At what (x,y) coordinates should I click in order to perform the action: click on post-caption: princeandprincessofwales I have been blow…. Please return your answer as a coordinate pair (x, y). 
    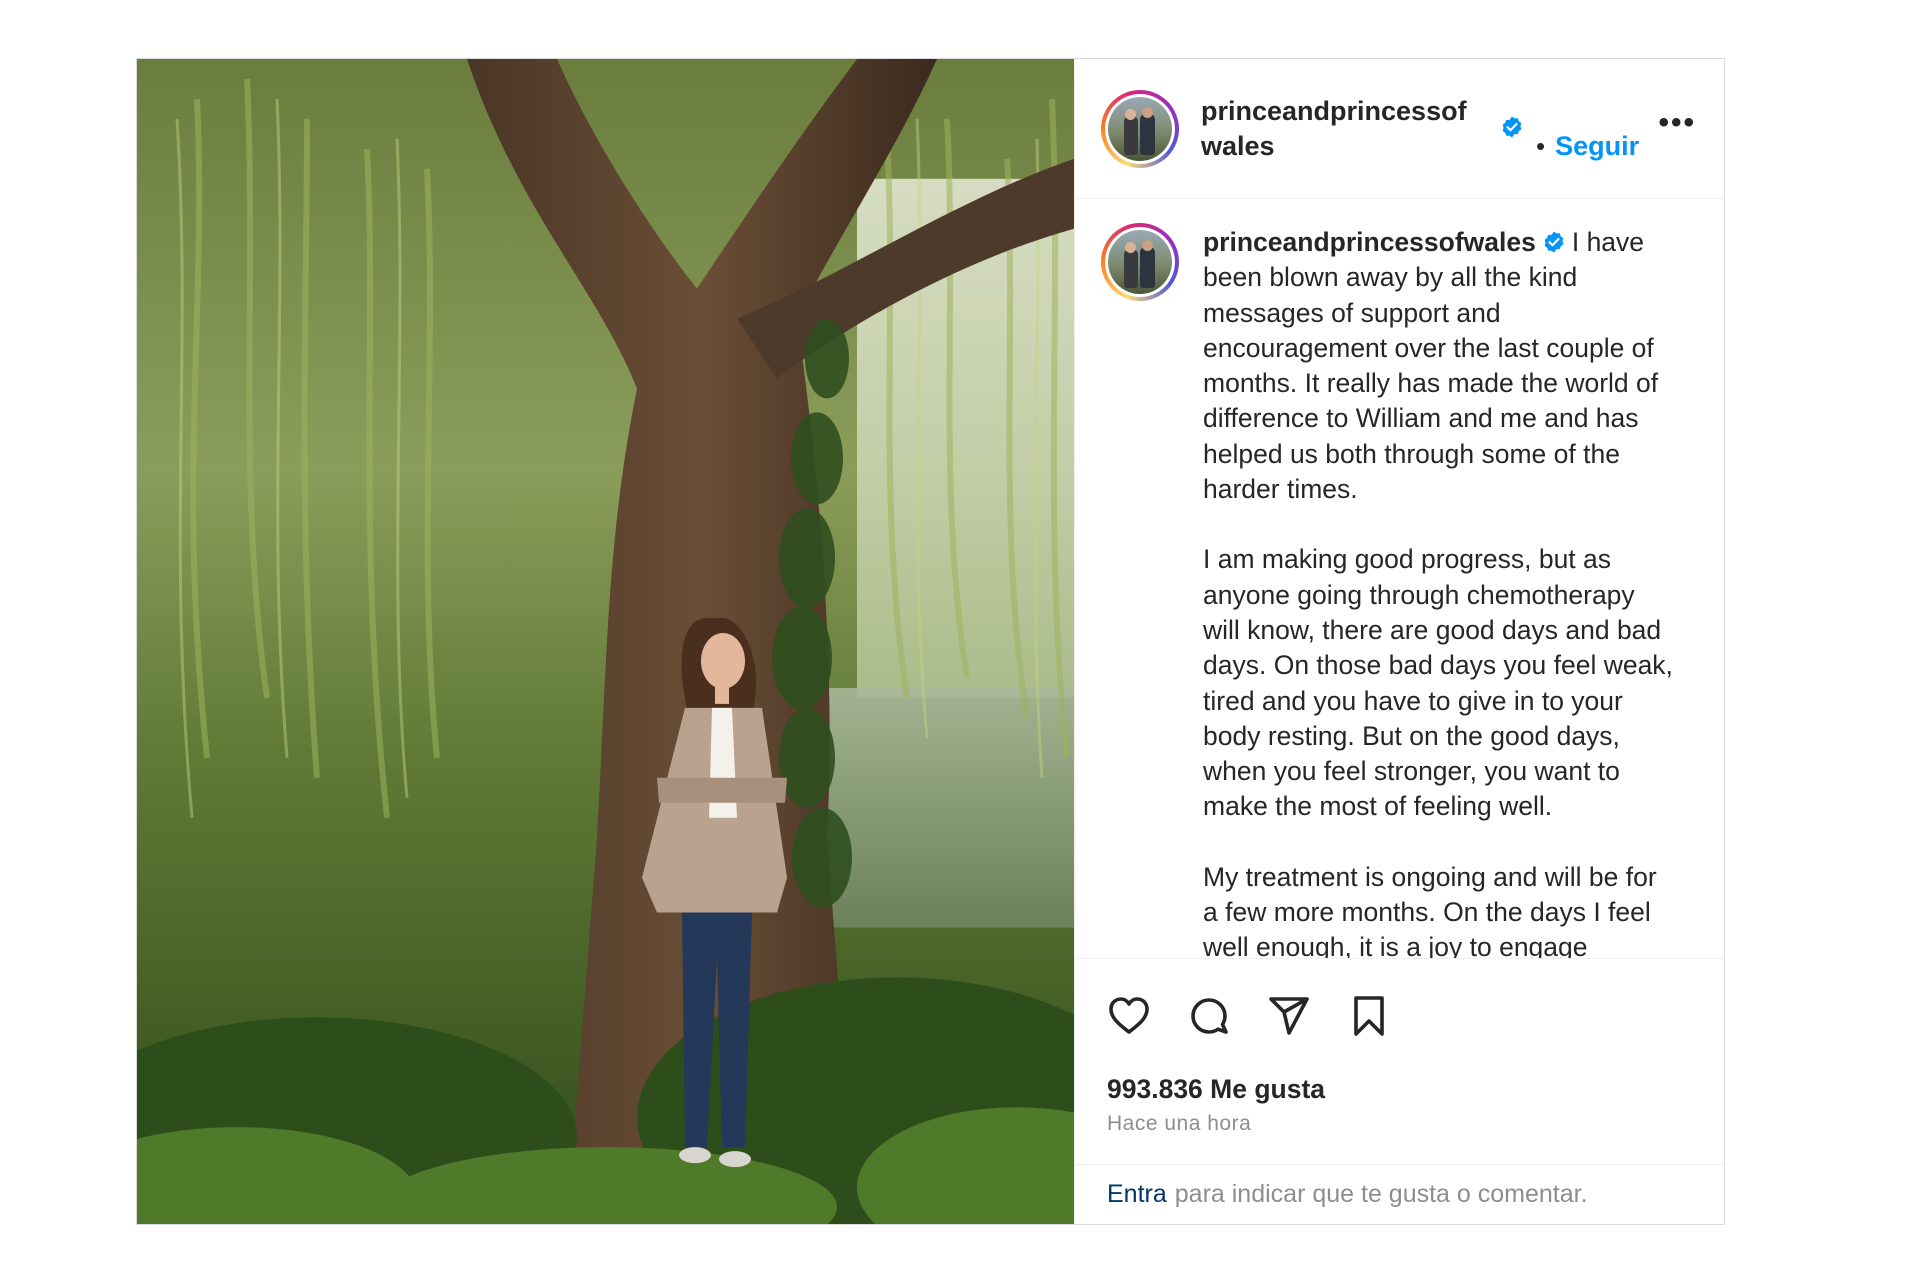
    Looking at the image, I should click on (1438, 591).